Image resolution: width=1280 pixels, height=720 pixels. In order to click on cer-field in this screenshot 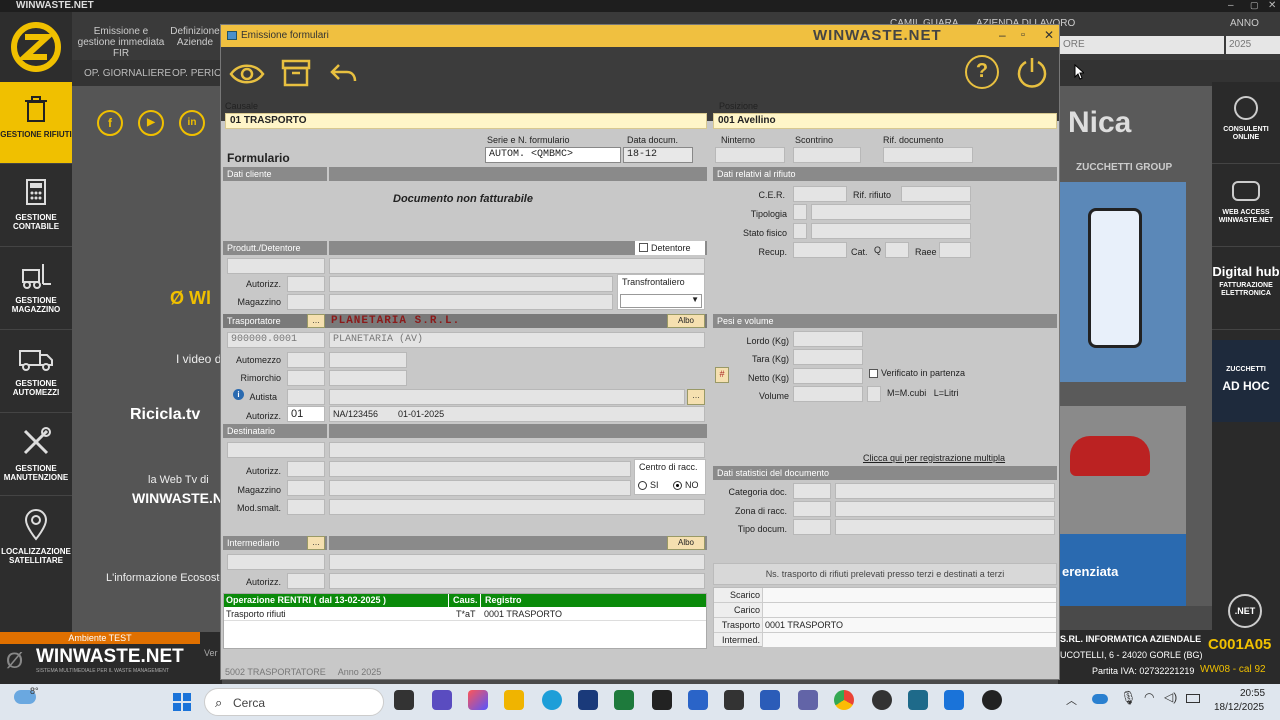, I will do `click(820, 194)`.